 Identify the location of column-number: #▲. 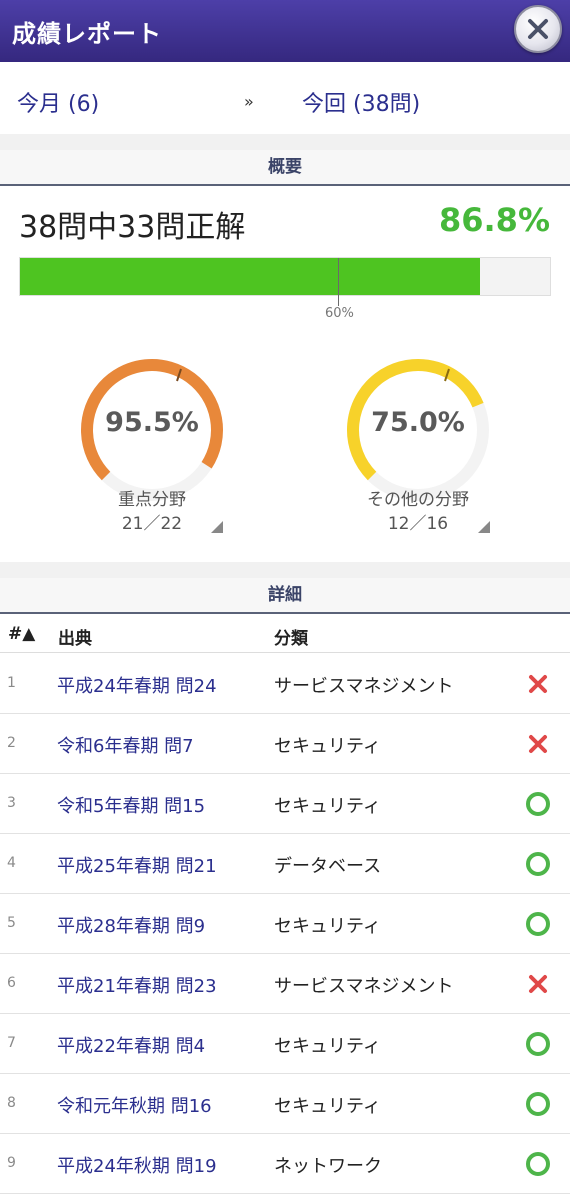
(21, 634).